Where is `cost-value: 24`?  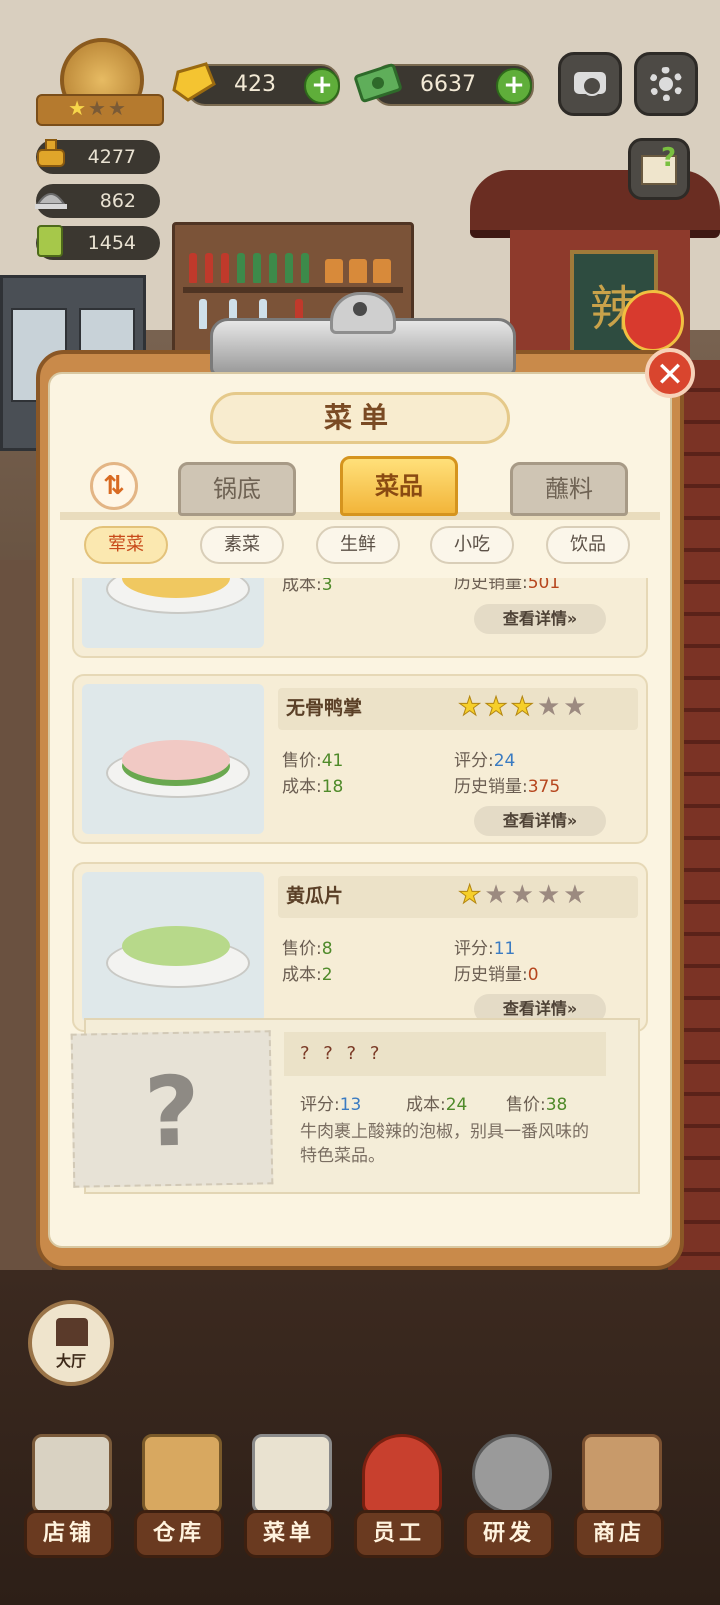
cost-value: 24 is located at coordinates (456, 1105).